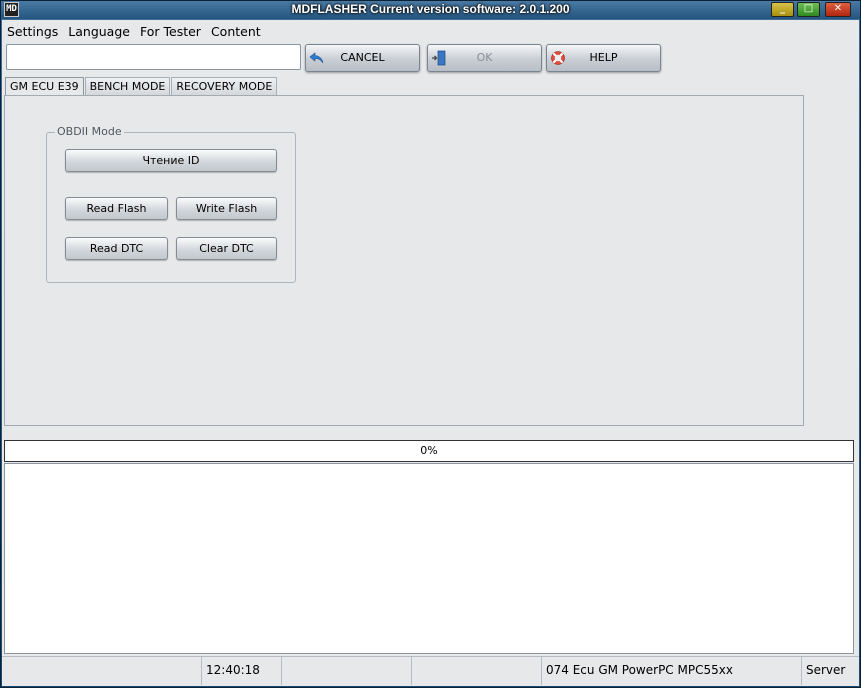 The width and height of the screenshot is (861, 688). I want to click on minimize-icon: _, so click(782, 9).